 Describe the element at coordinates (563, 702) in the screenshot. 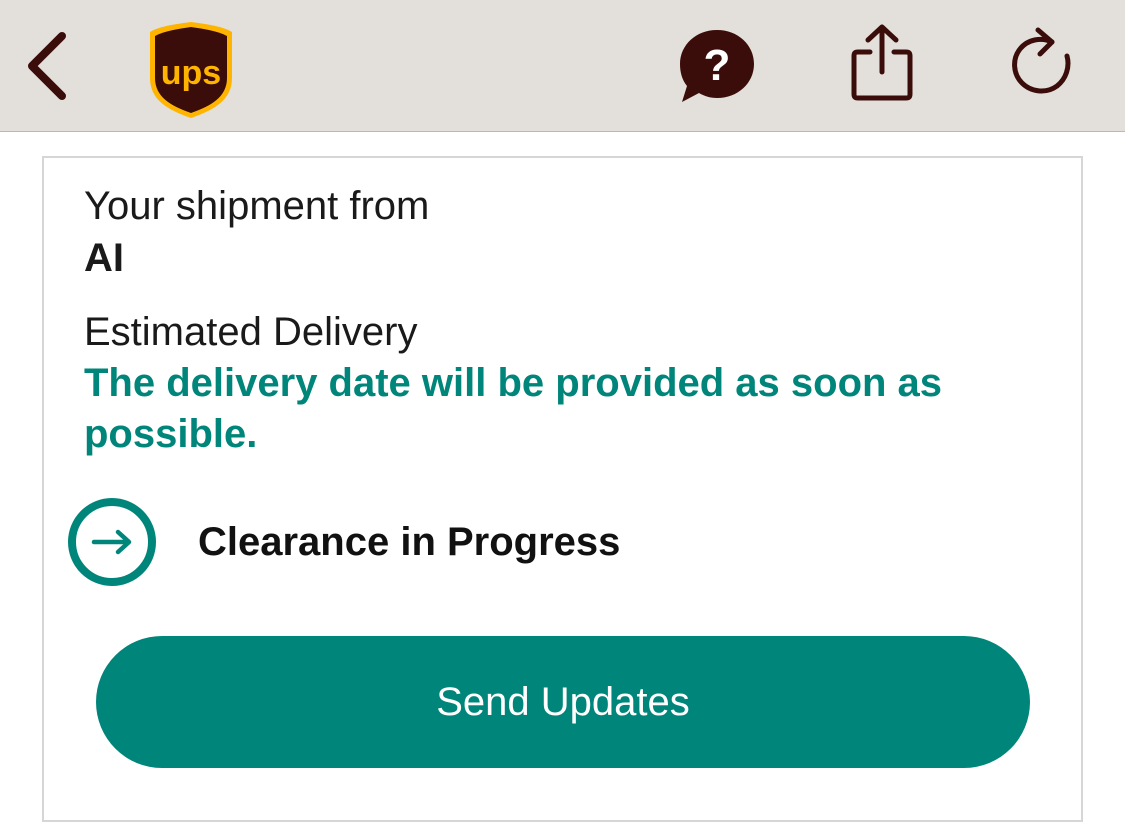

I see `send-updates-button: Send Updates` at that location.